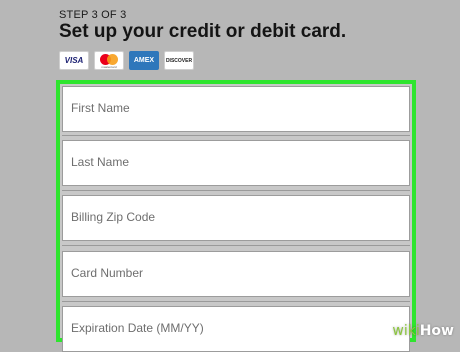 The image size is (460, 352). Describe the element at coordinates (109, 60) in the screenshot. I see `mastercard-card-icon: mastercard` at that location.